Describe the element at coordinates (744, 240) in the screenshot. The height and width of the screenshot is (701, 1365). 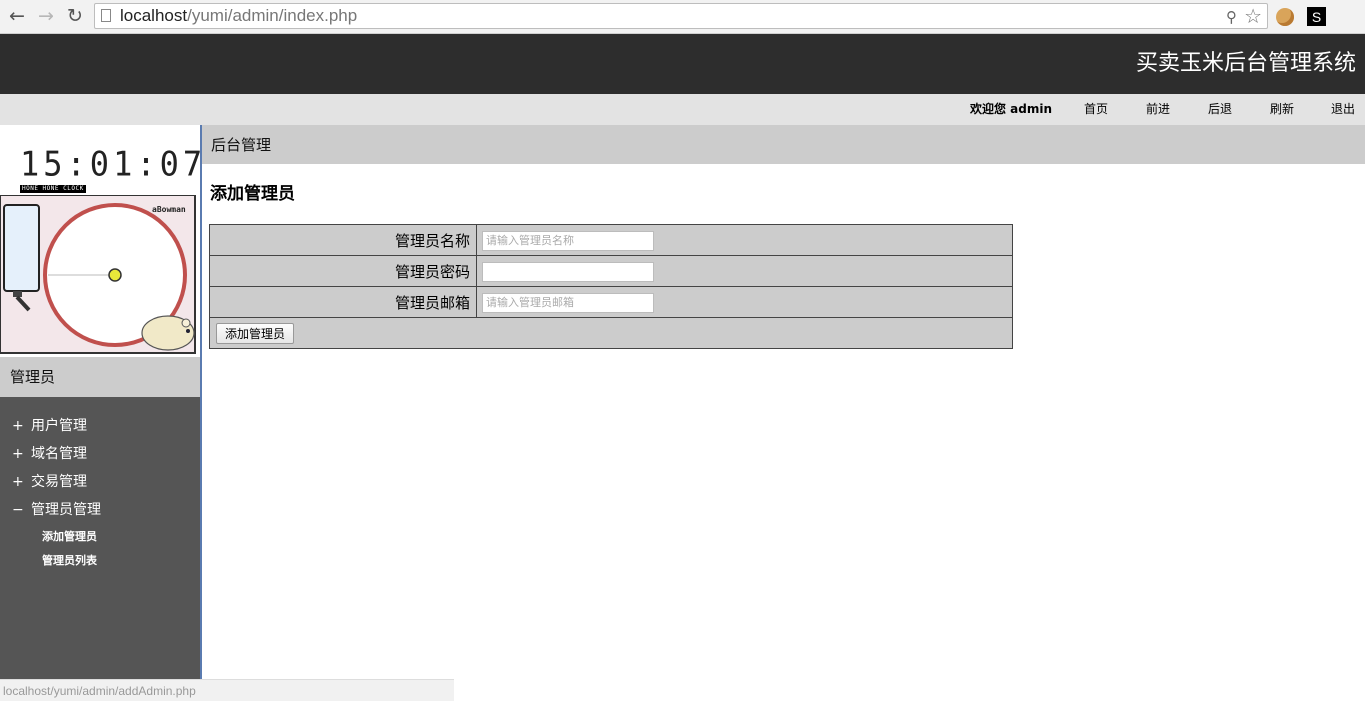
I see `admin-name-cell` at that location.